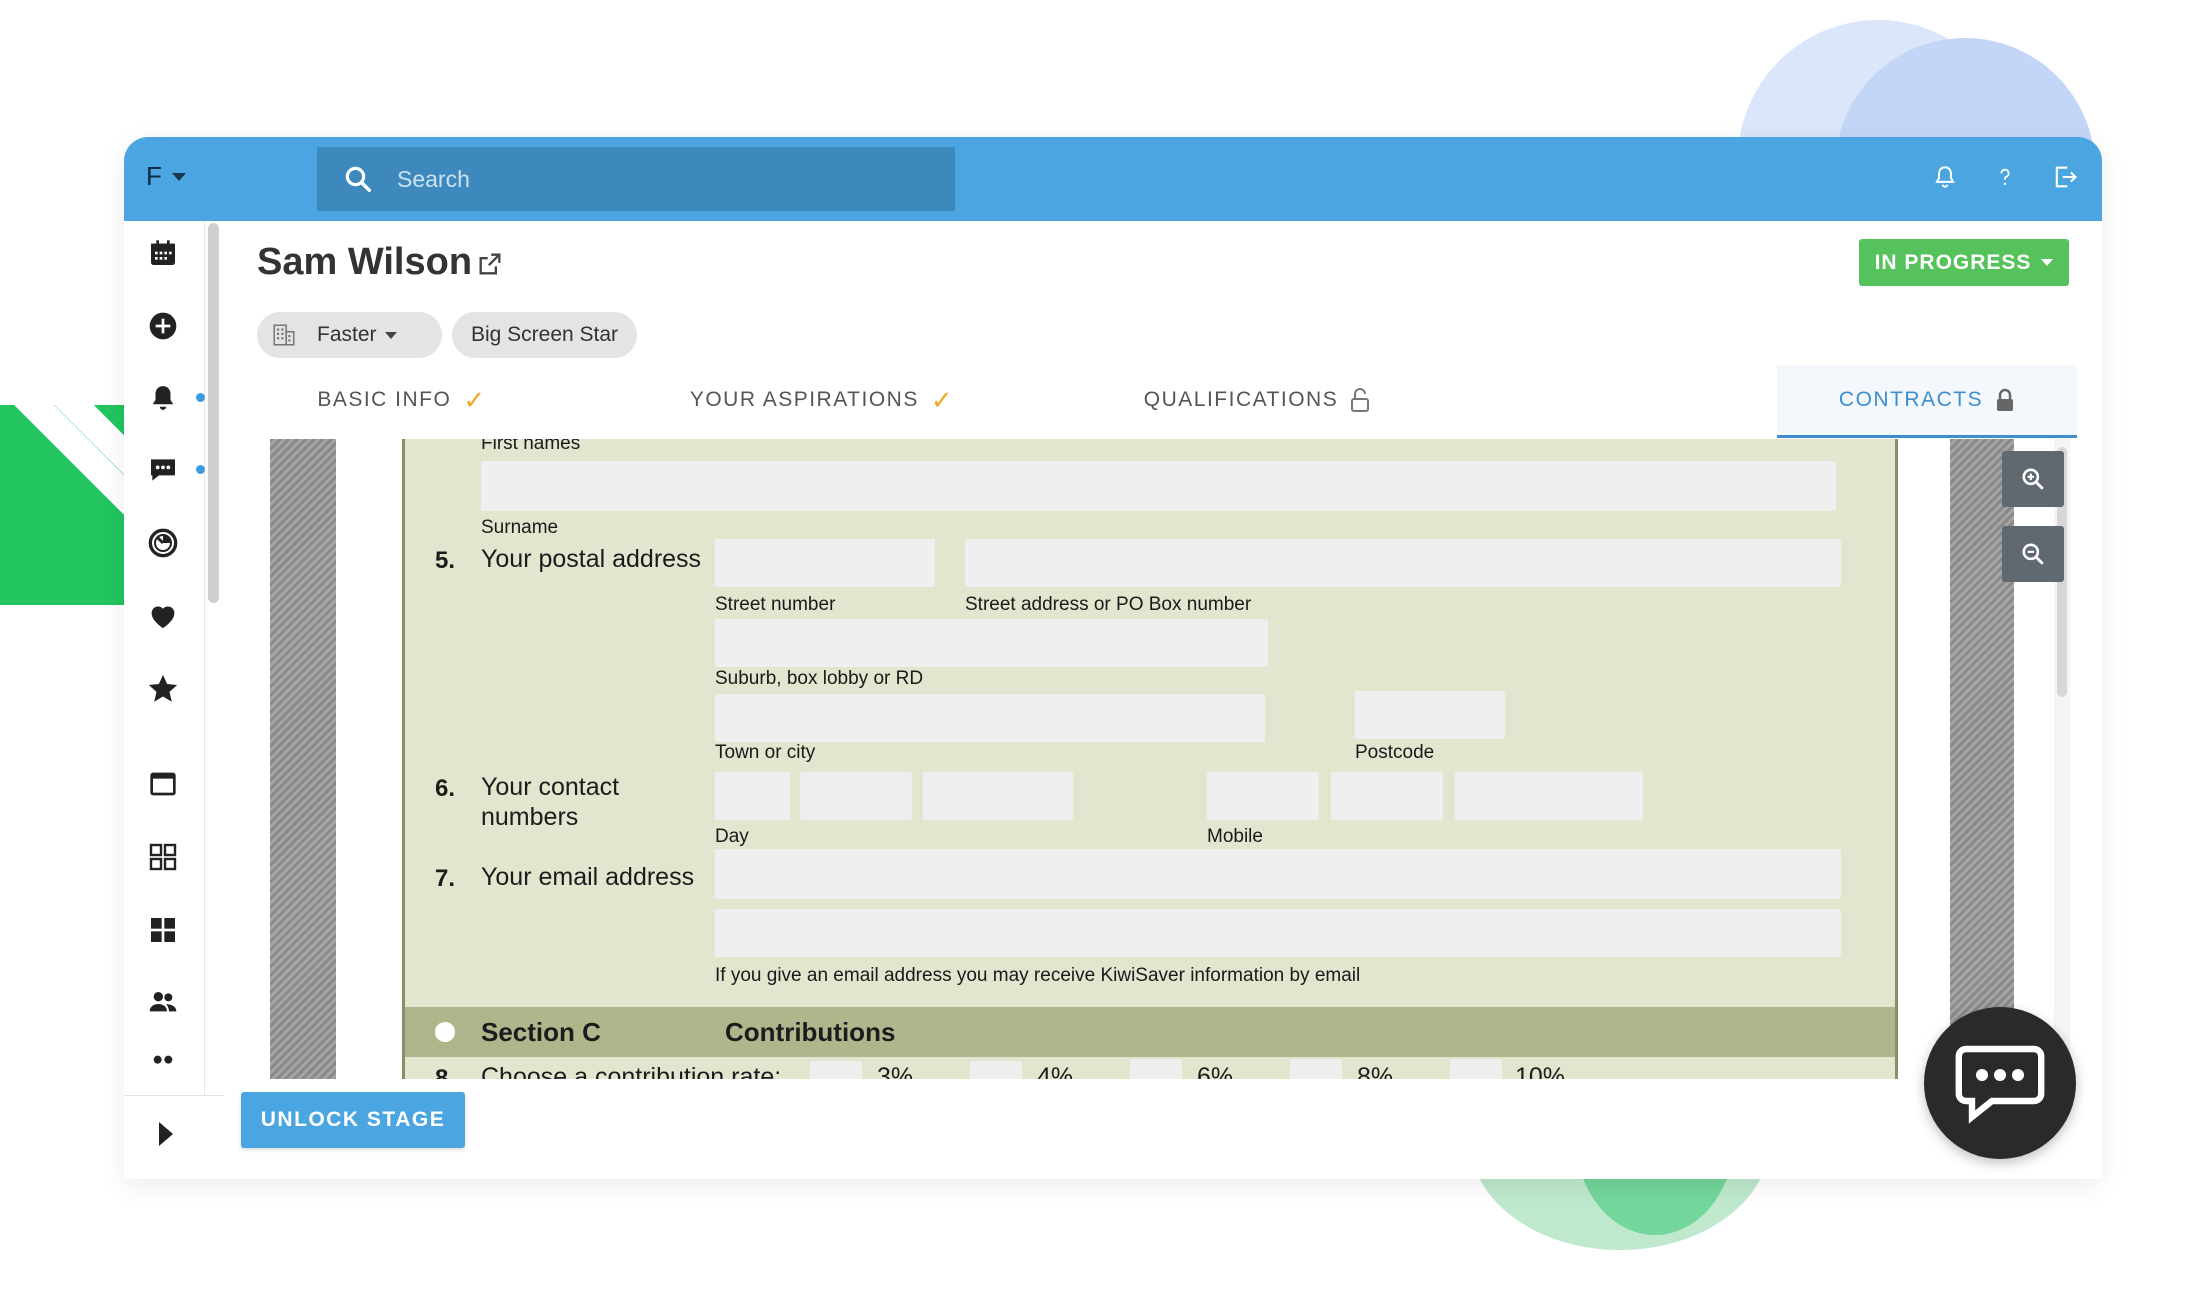  What do you see at coordinates (445, 788) in the screenshot?
I see `question-number: 6.` at bounding box center [445, 788].